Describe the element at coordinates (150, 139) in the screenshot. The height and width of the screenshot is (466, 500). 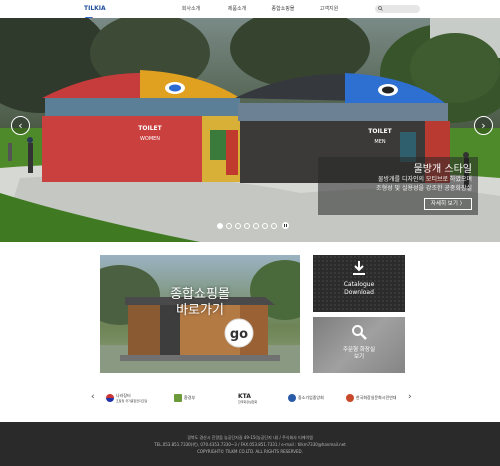
I see `left-booth-sub: WOMEN` at that location.